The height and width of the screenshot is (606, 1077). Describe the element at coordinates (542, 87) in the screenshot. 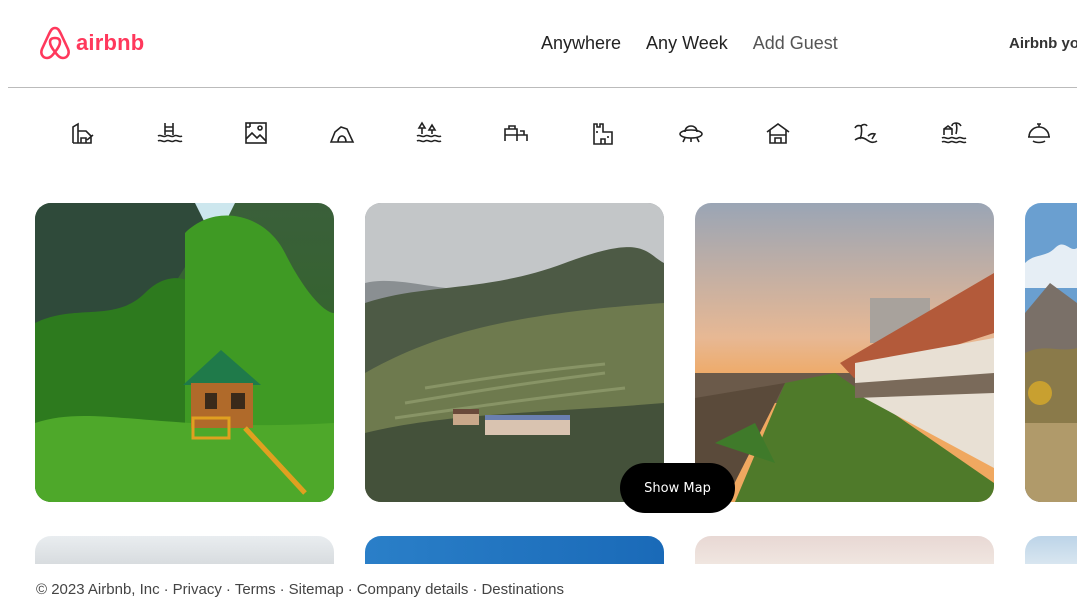

I see `header-divider` at that location.